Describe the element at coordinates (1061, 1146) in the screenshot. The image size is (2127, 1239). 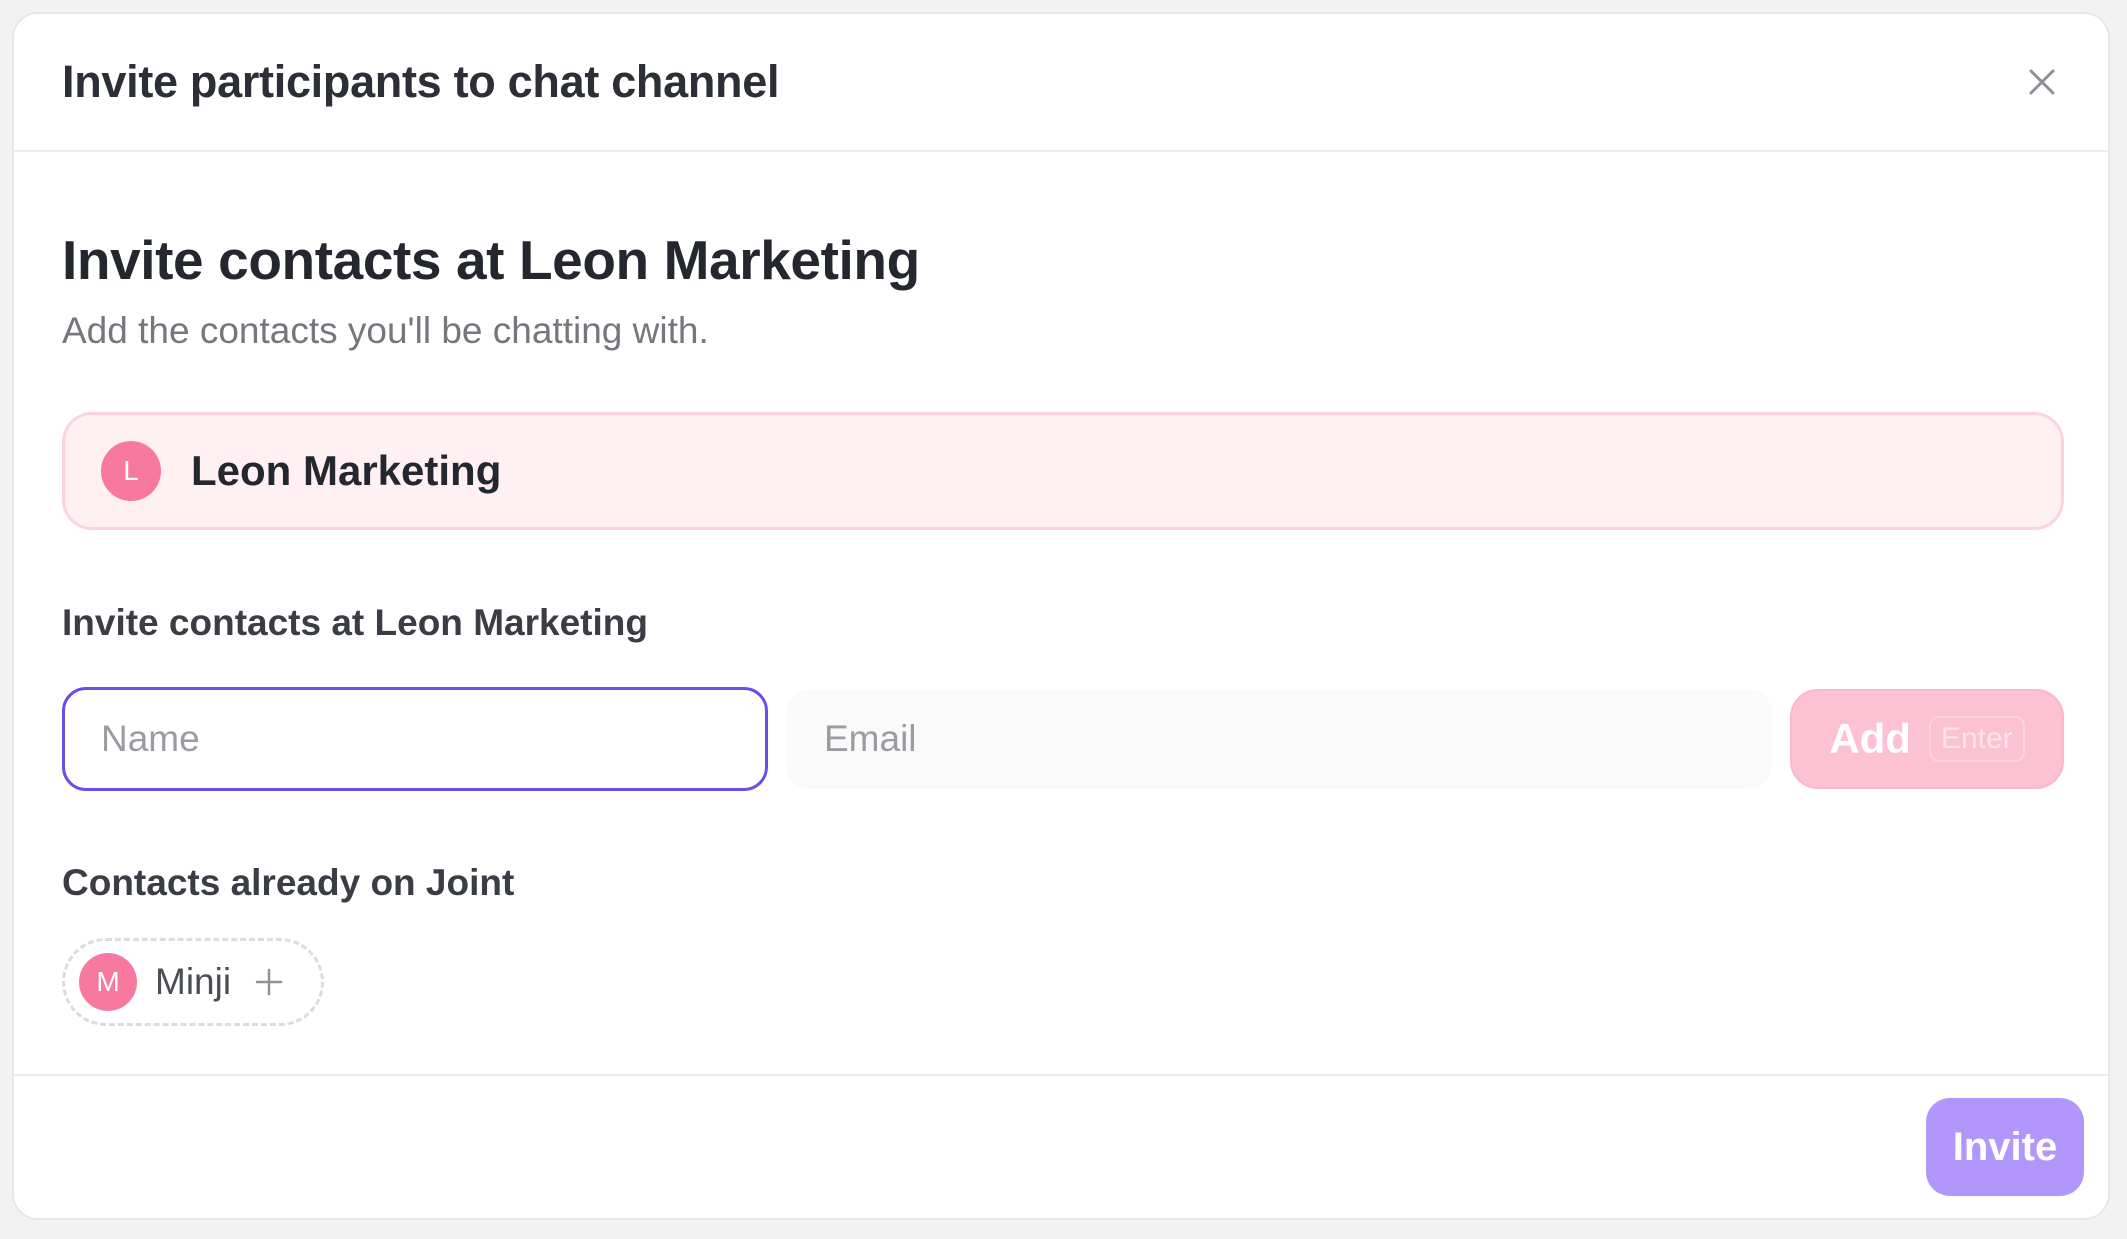
I see `dialog-footer: Invite` at that location.